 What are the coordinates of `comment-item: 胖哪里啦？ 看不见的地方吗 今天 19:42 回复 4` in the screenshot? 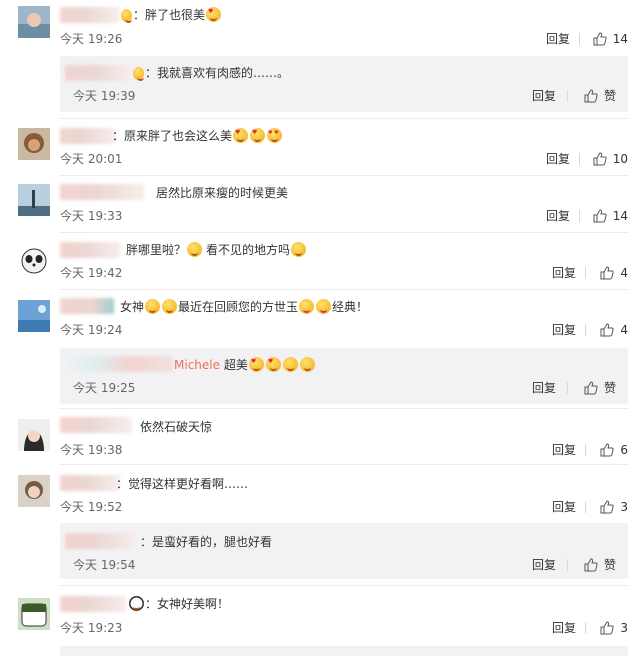 It's located at (320, 261).